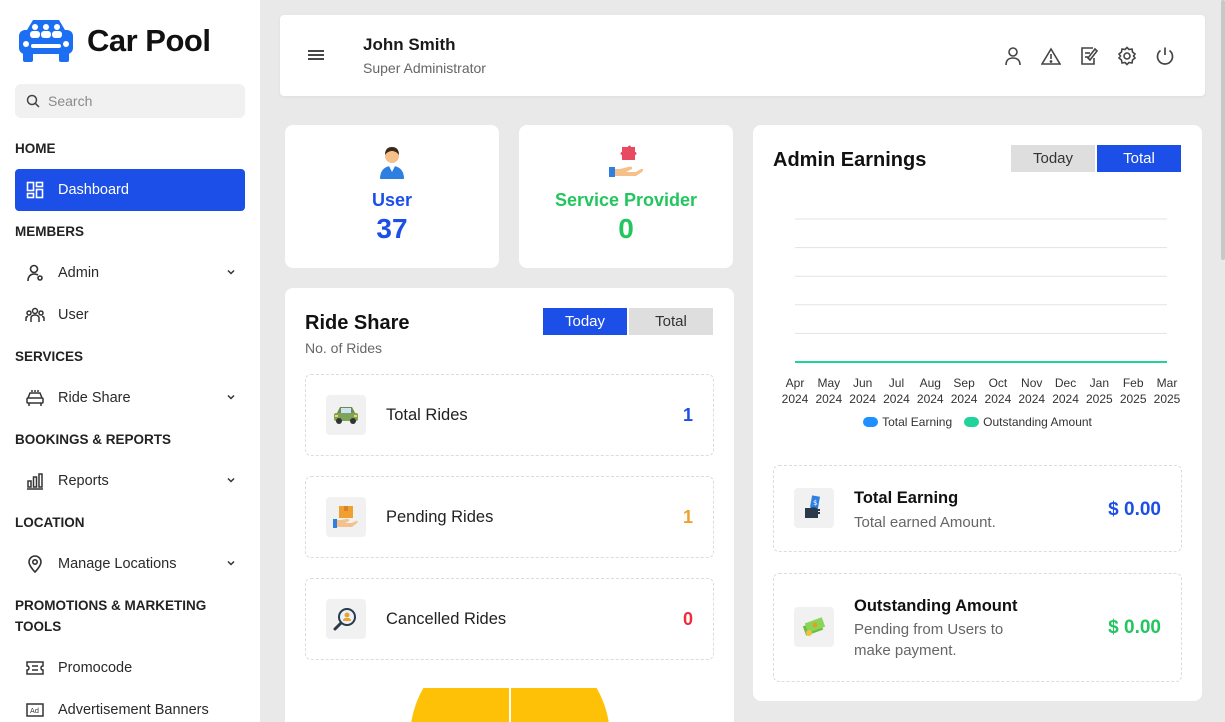 This screenshot has height=722, width=1225. What do you see at coordinates (687, 618) in the screenshot?
I see `cancelled-rides-value: 0` at bounding box center [687, 618].